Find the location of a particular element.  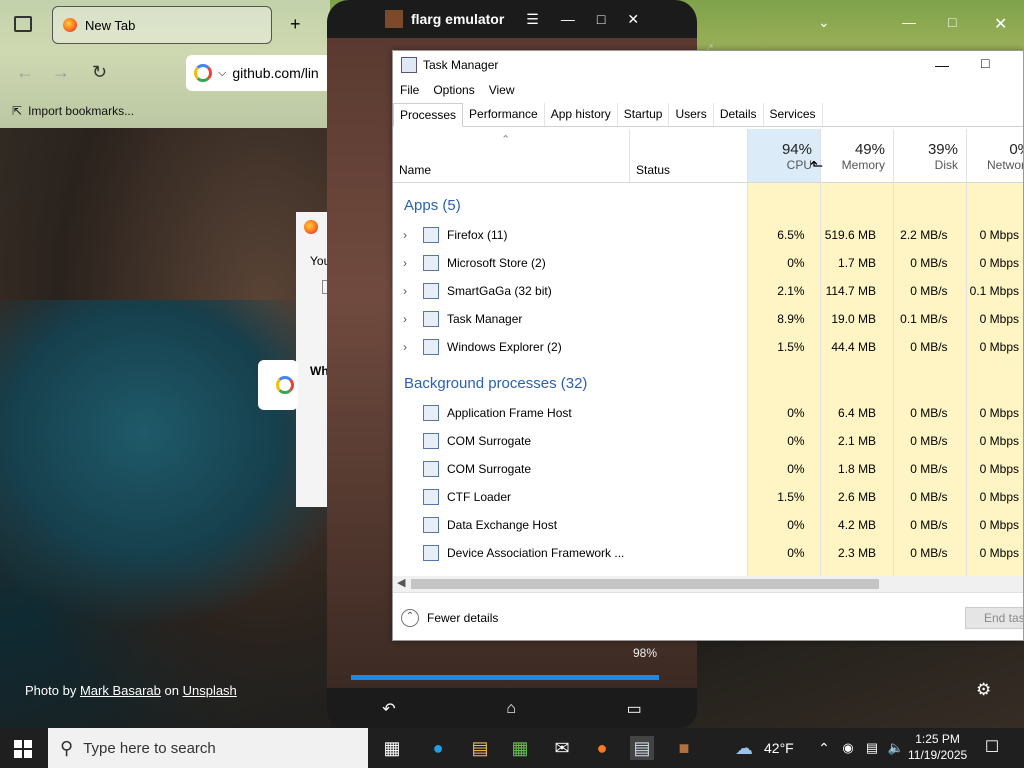

task-manager-taskbar-icon: ▤ is located at coordinates (642, 748).